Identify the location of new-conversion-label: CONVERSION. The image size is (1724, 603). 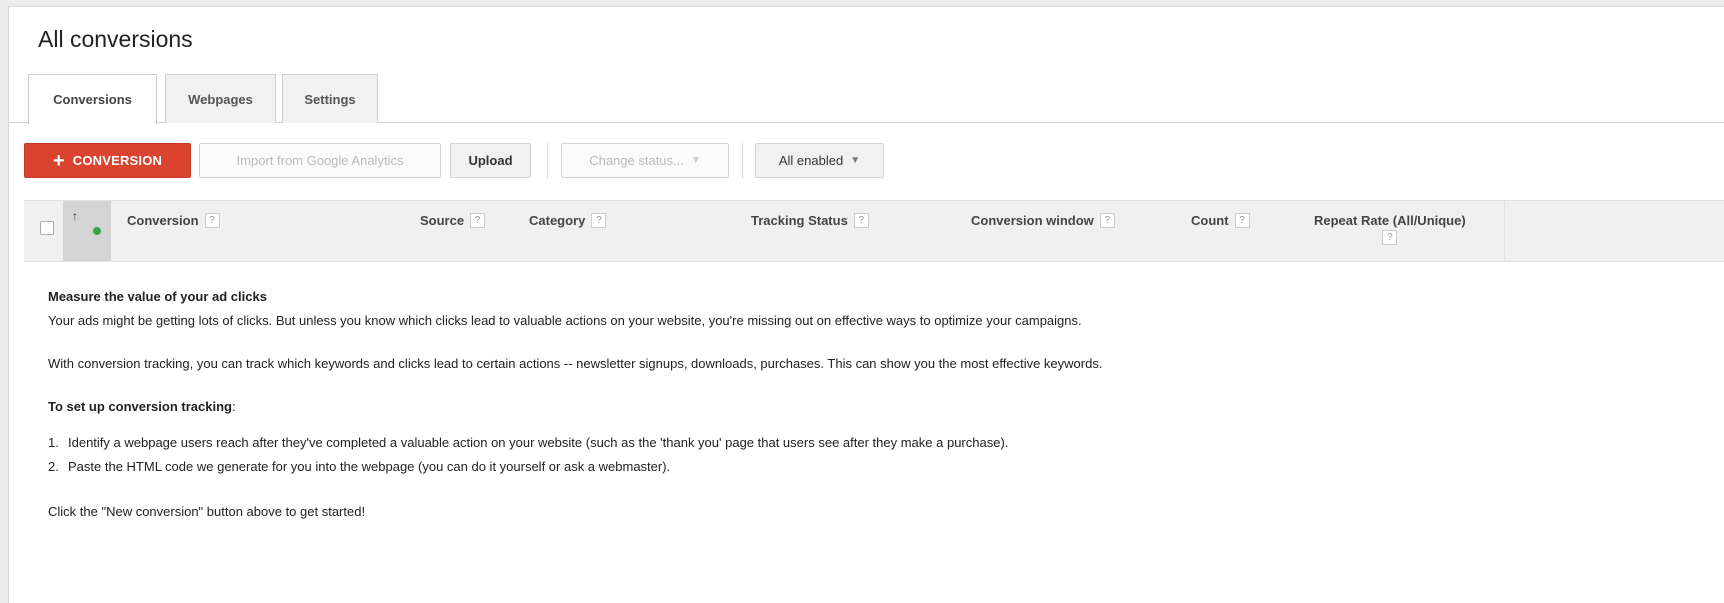
(117, 160).